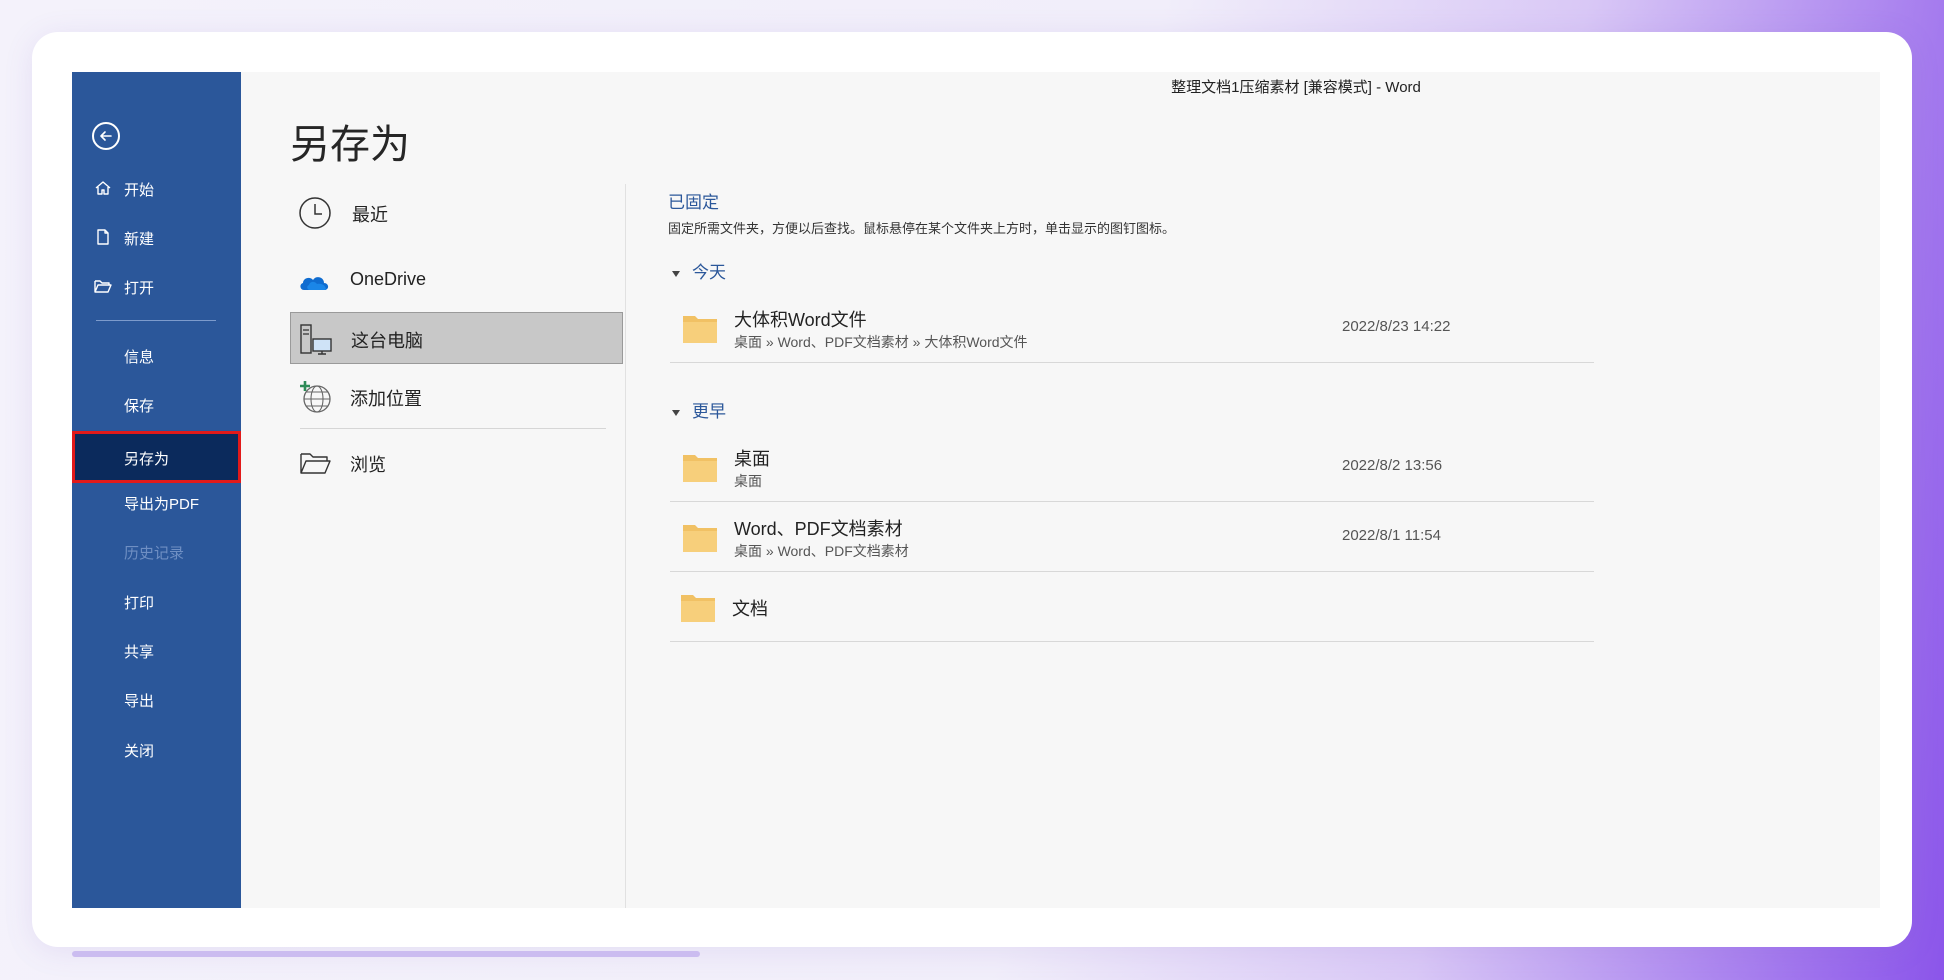  Describe the element at coordinates (156, 237) in the screenshot. I see `sidebar-item-new: 新建` at that location.